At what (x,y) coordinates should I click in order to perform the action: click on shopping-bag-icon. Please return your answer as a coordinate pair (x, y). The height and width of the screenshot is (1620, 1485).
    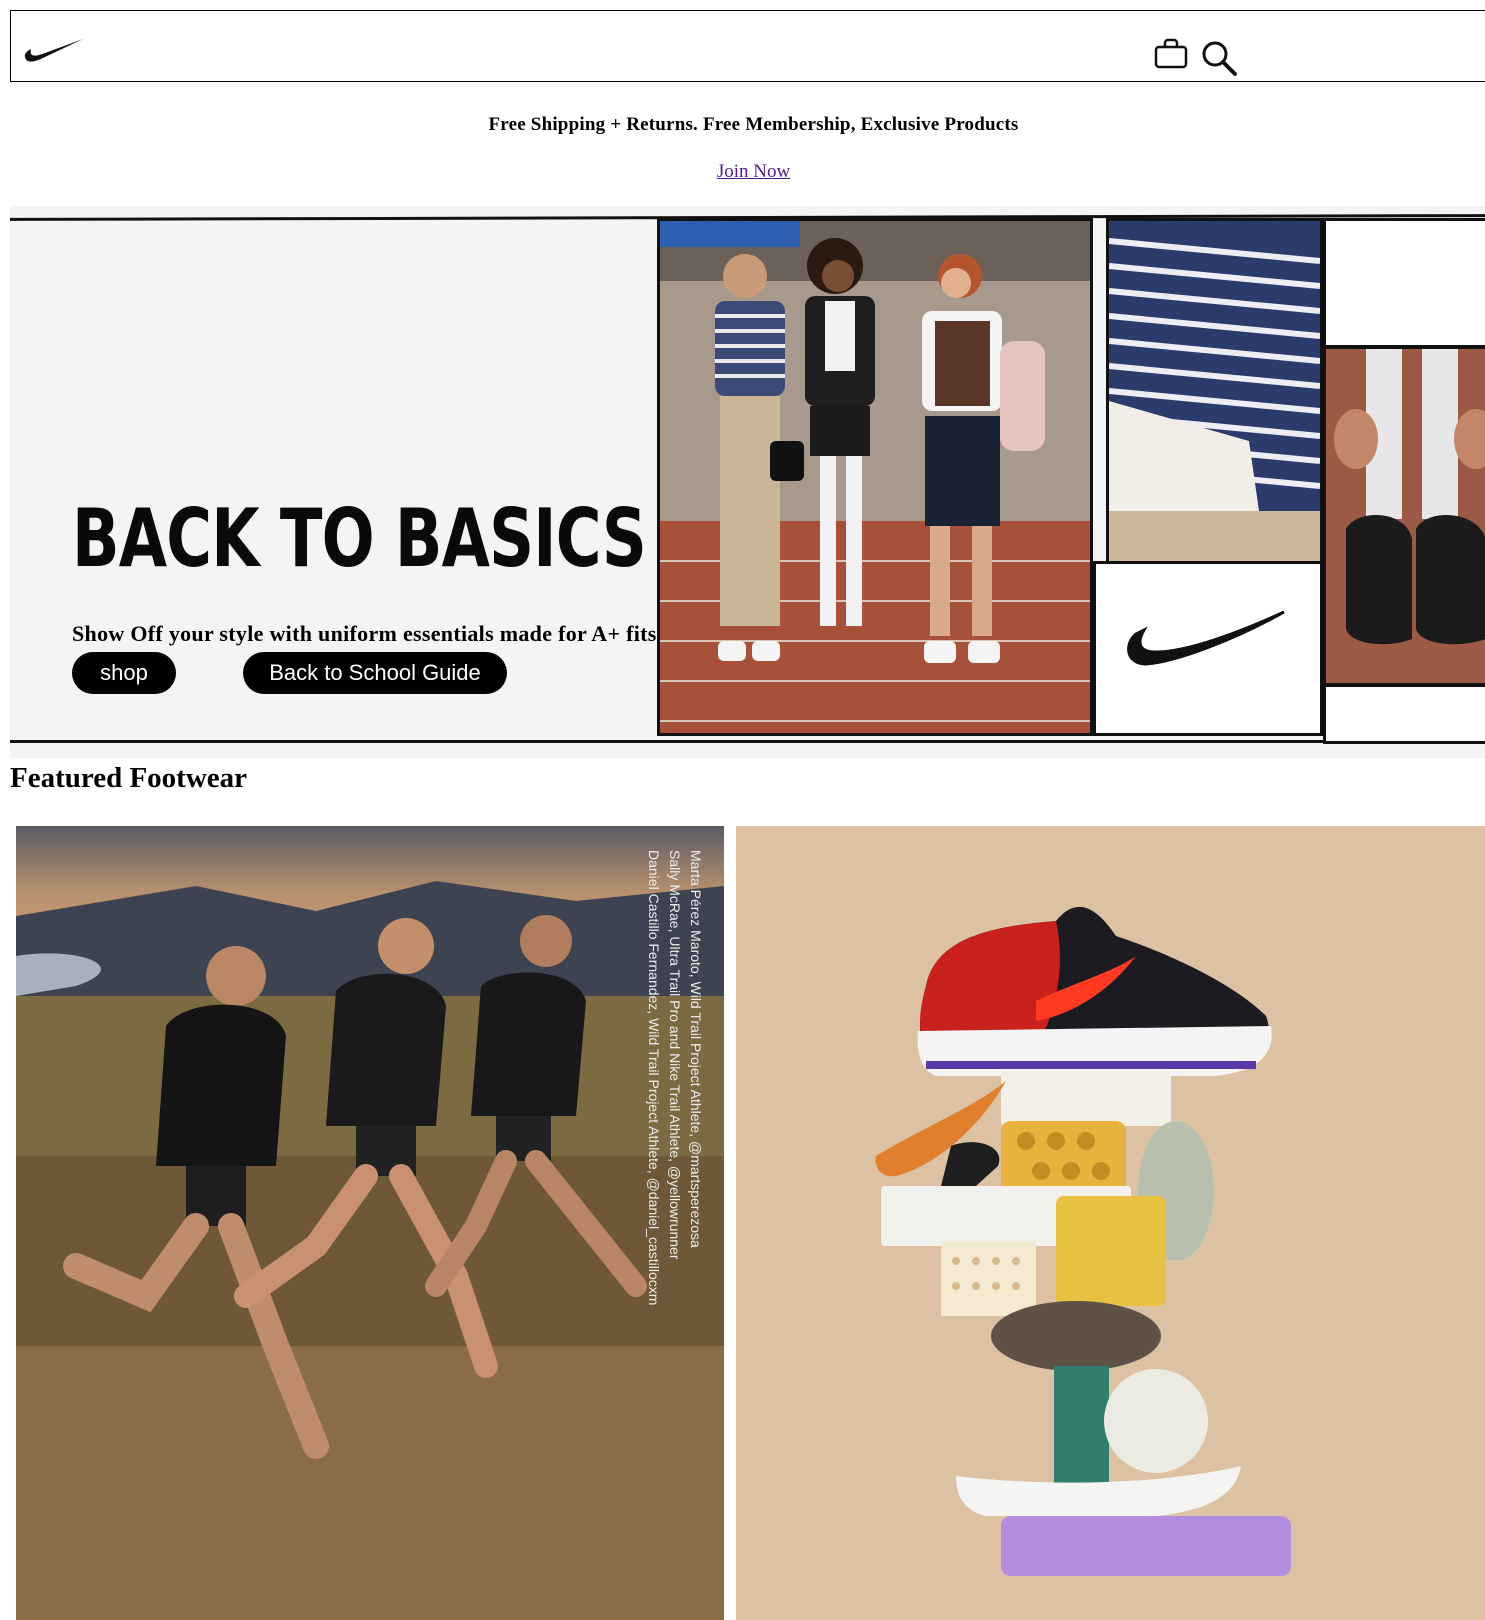
    Looking at the image, I should click on (1171, 54).